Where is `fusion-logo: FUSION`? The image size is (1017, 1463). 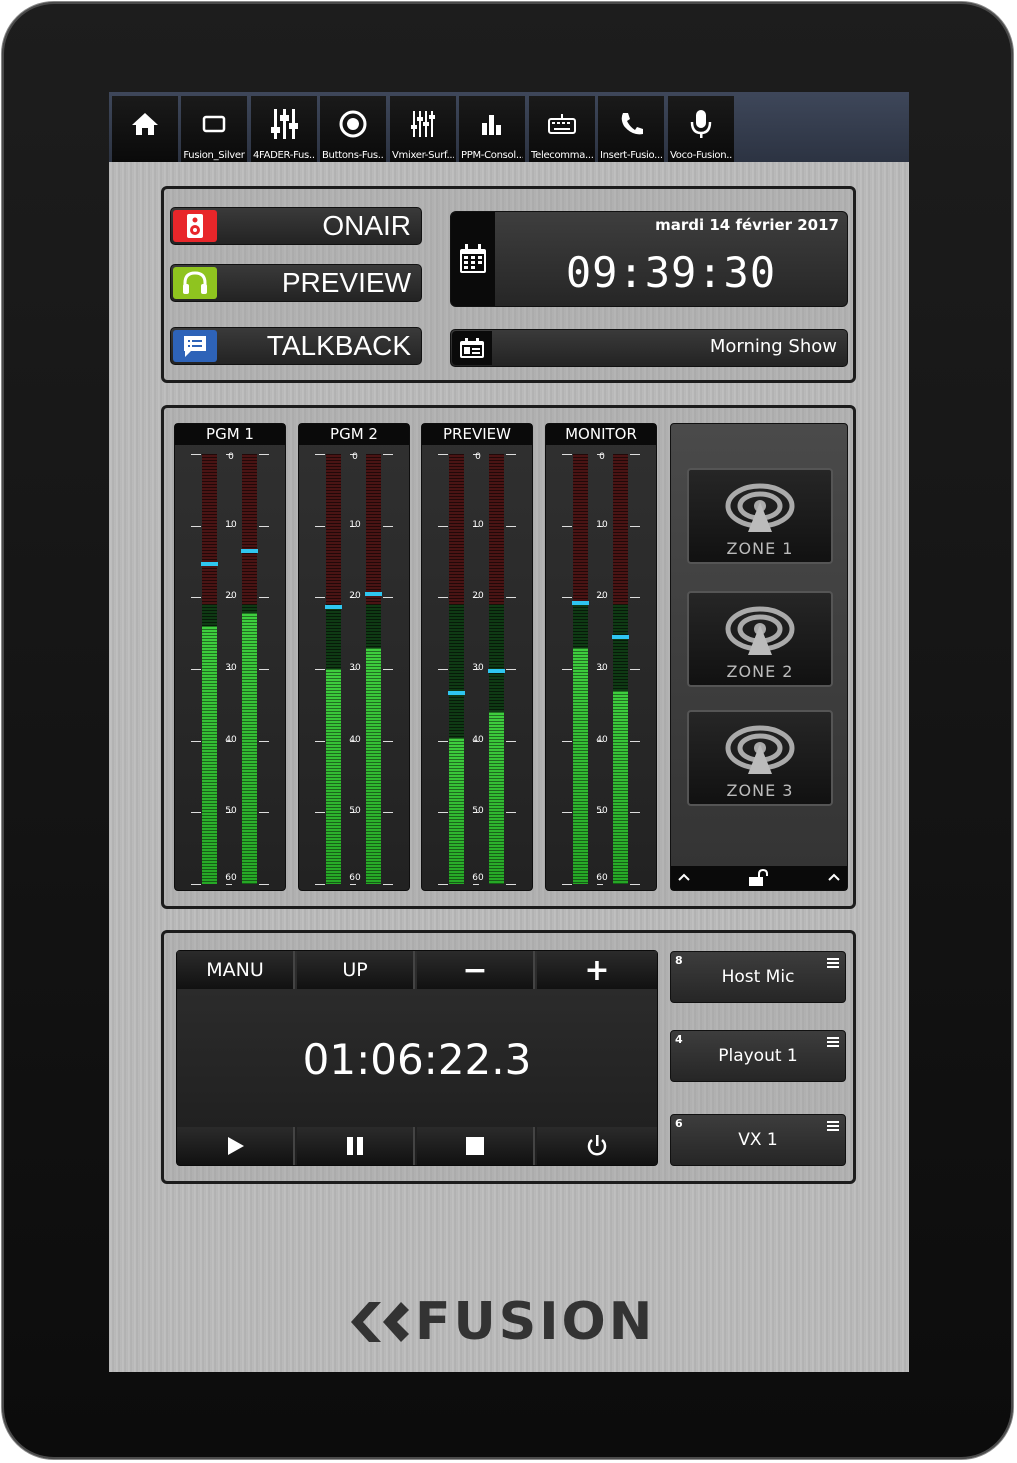 fusion-logo: FUSION is located at coordinates (512, 1322).